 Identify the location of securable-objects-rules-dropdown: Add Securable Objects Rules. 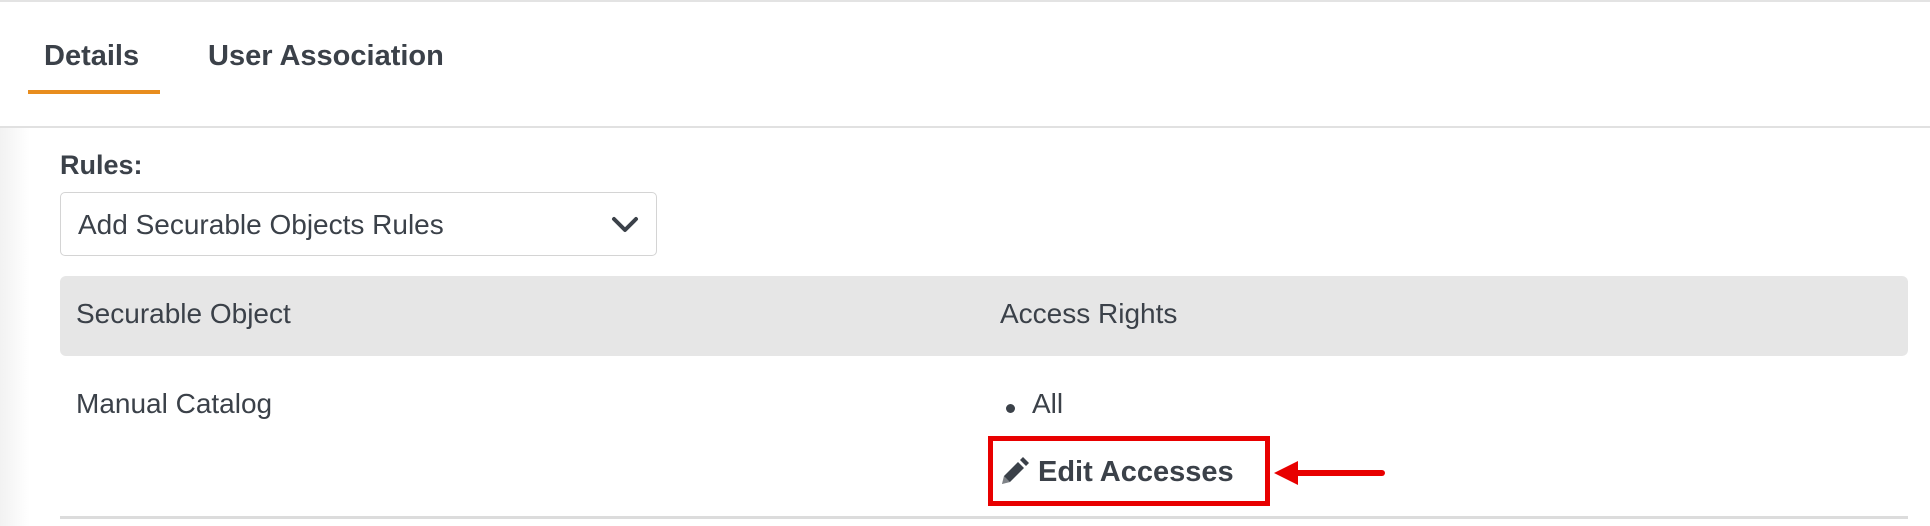
(358, 224).